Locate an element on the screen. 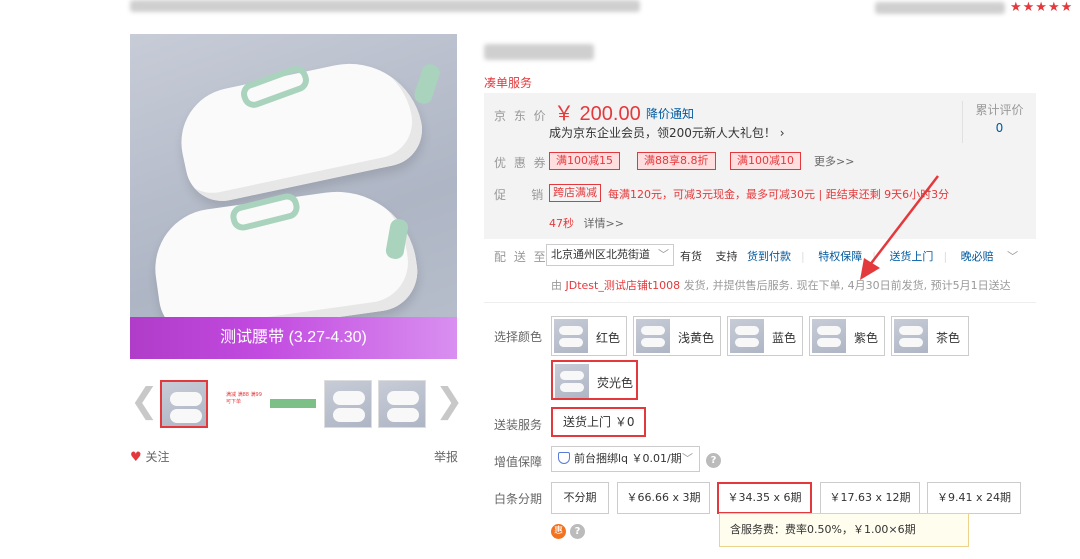  ship-prefix: 由 is located at coordinates (556, 285).